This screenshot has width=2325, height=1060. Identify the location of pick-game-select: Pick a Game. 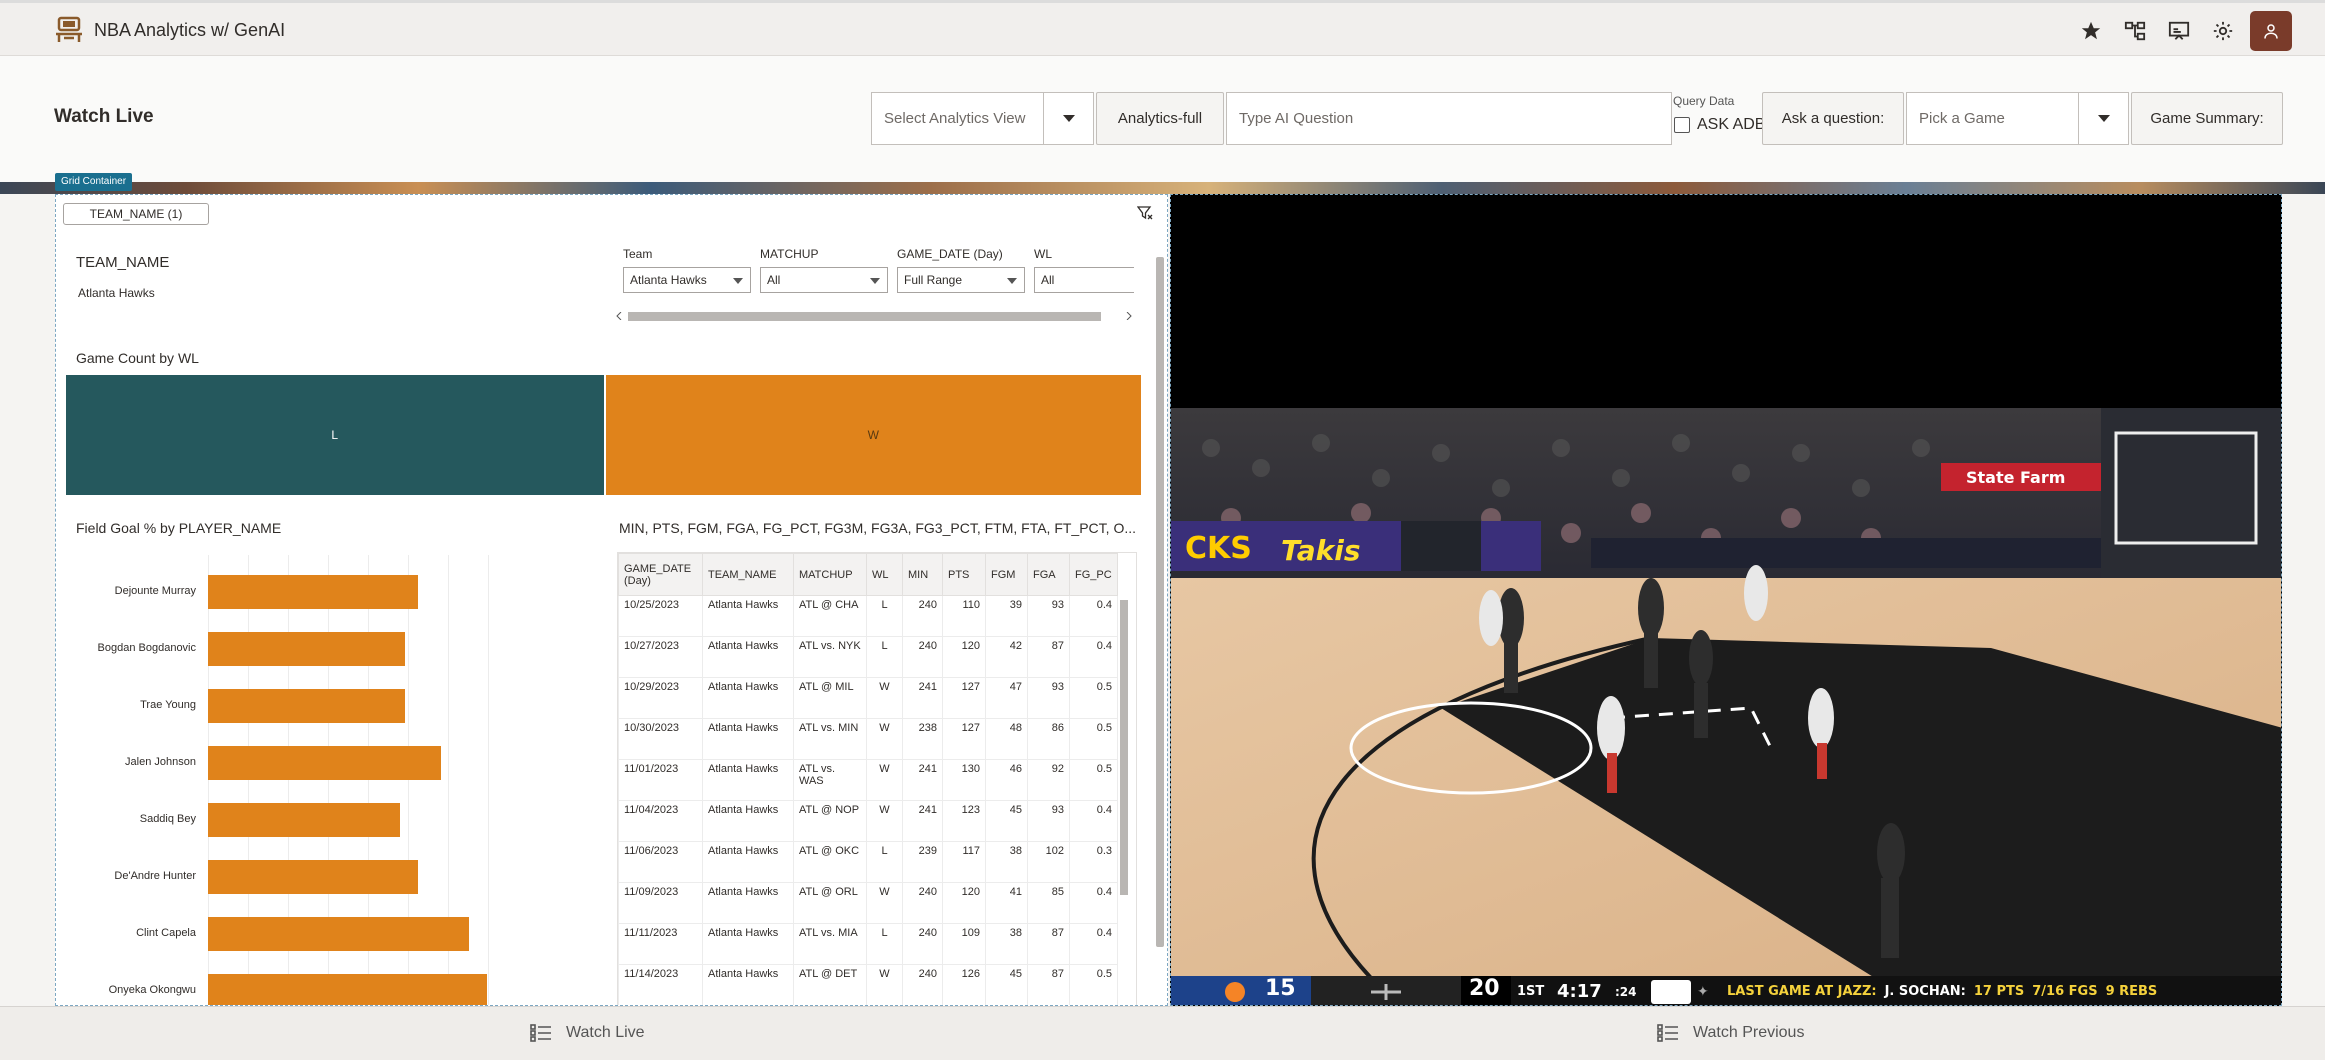
(2017, 118).